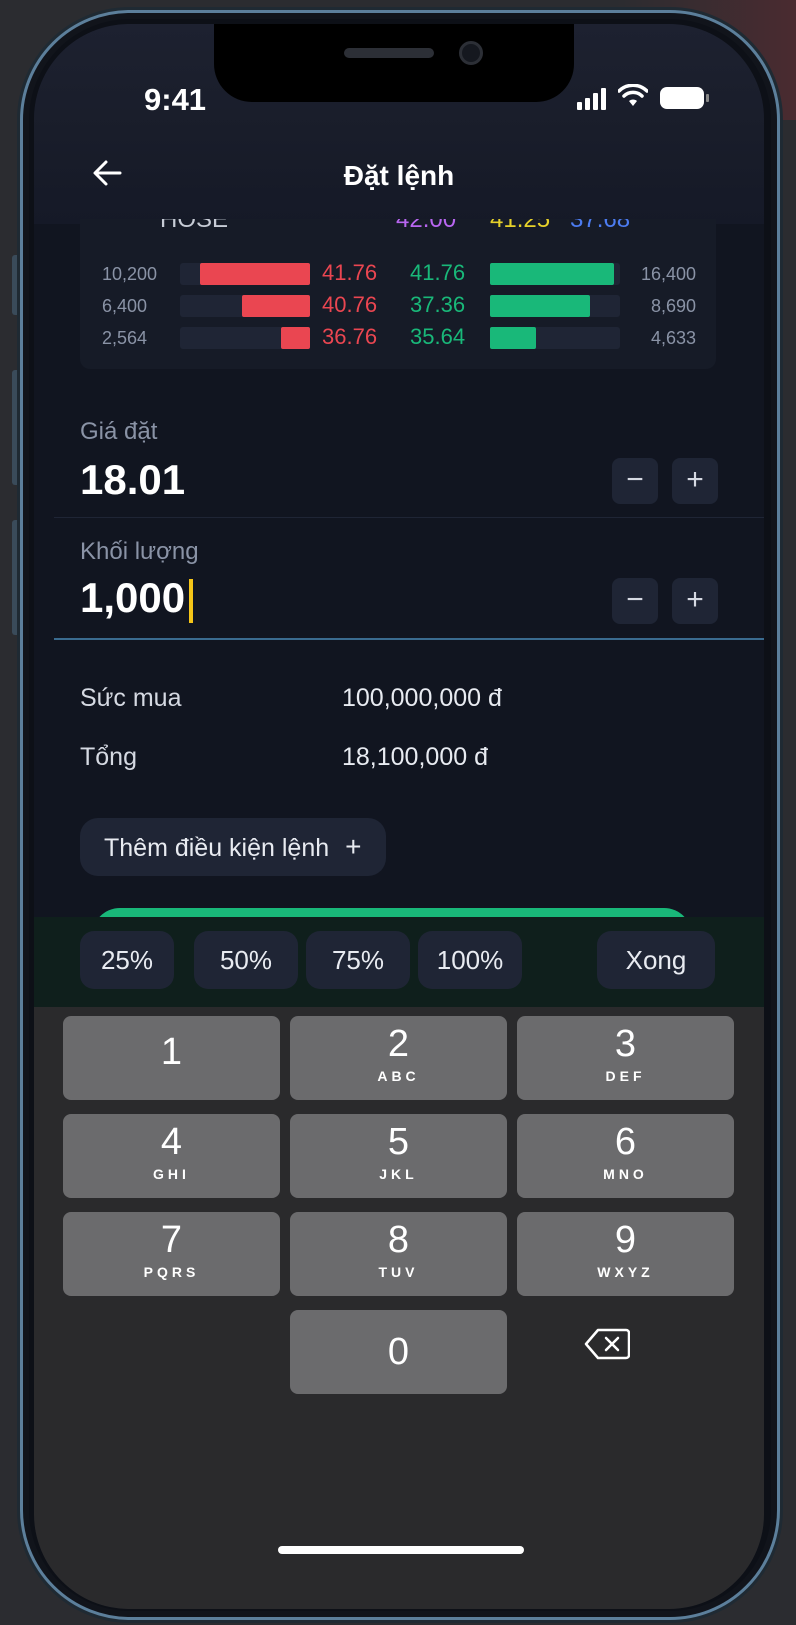 The width and height of the screenshot is (796, 1625). I want to click on volume-value-wrap: 1,000, so click(137, 598).